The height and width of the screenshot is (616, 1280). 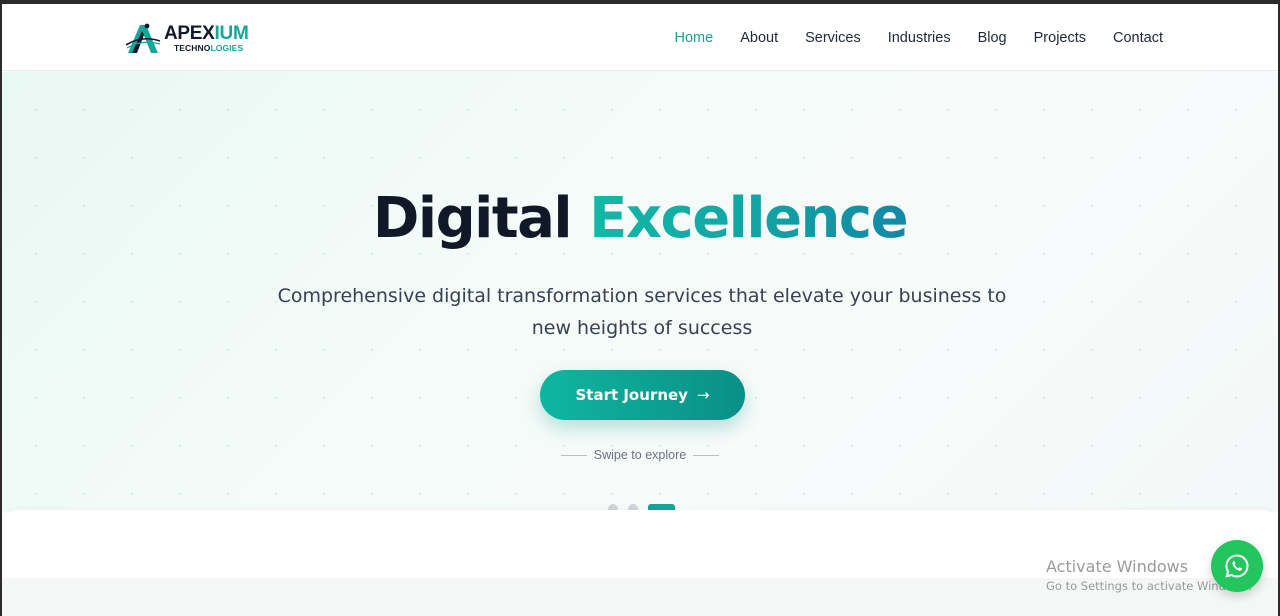 I want to click on swipe-line-left, so click(x=573, y=455).